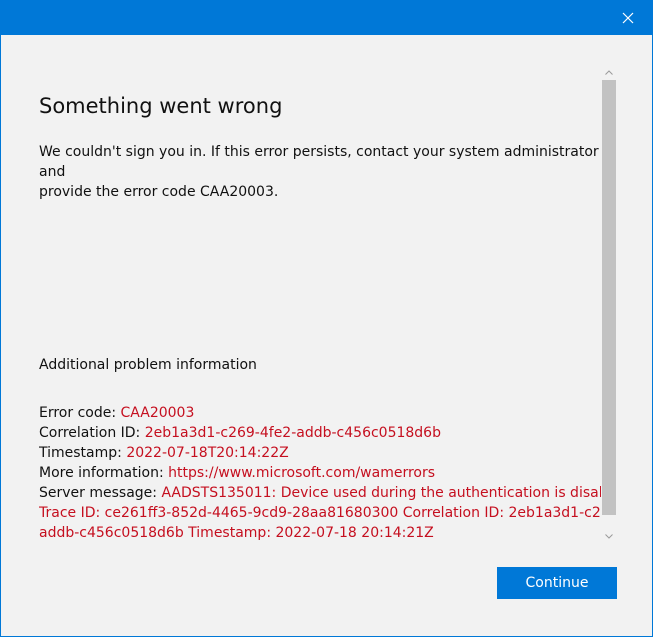 This screenshot has height=637, width=653. What do you see at coordinates (322, 413) in the screenshot?
I see `error-code-row: Error code: CAA20003` at bounding box center [322, 413].